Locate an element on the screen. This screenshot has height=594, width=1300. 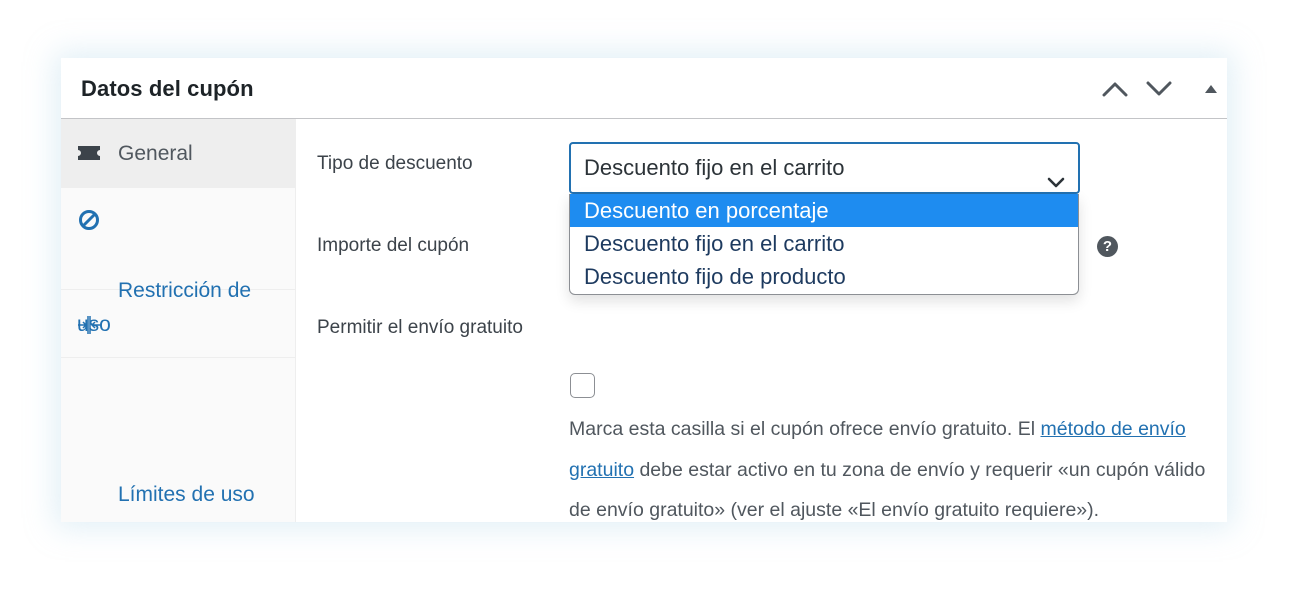
free-shipping-checkbox is located at coordinates (582, 385).